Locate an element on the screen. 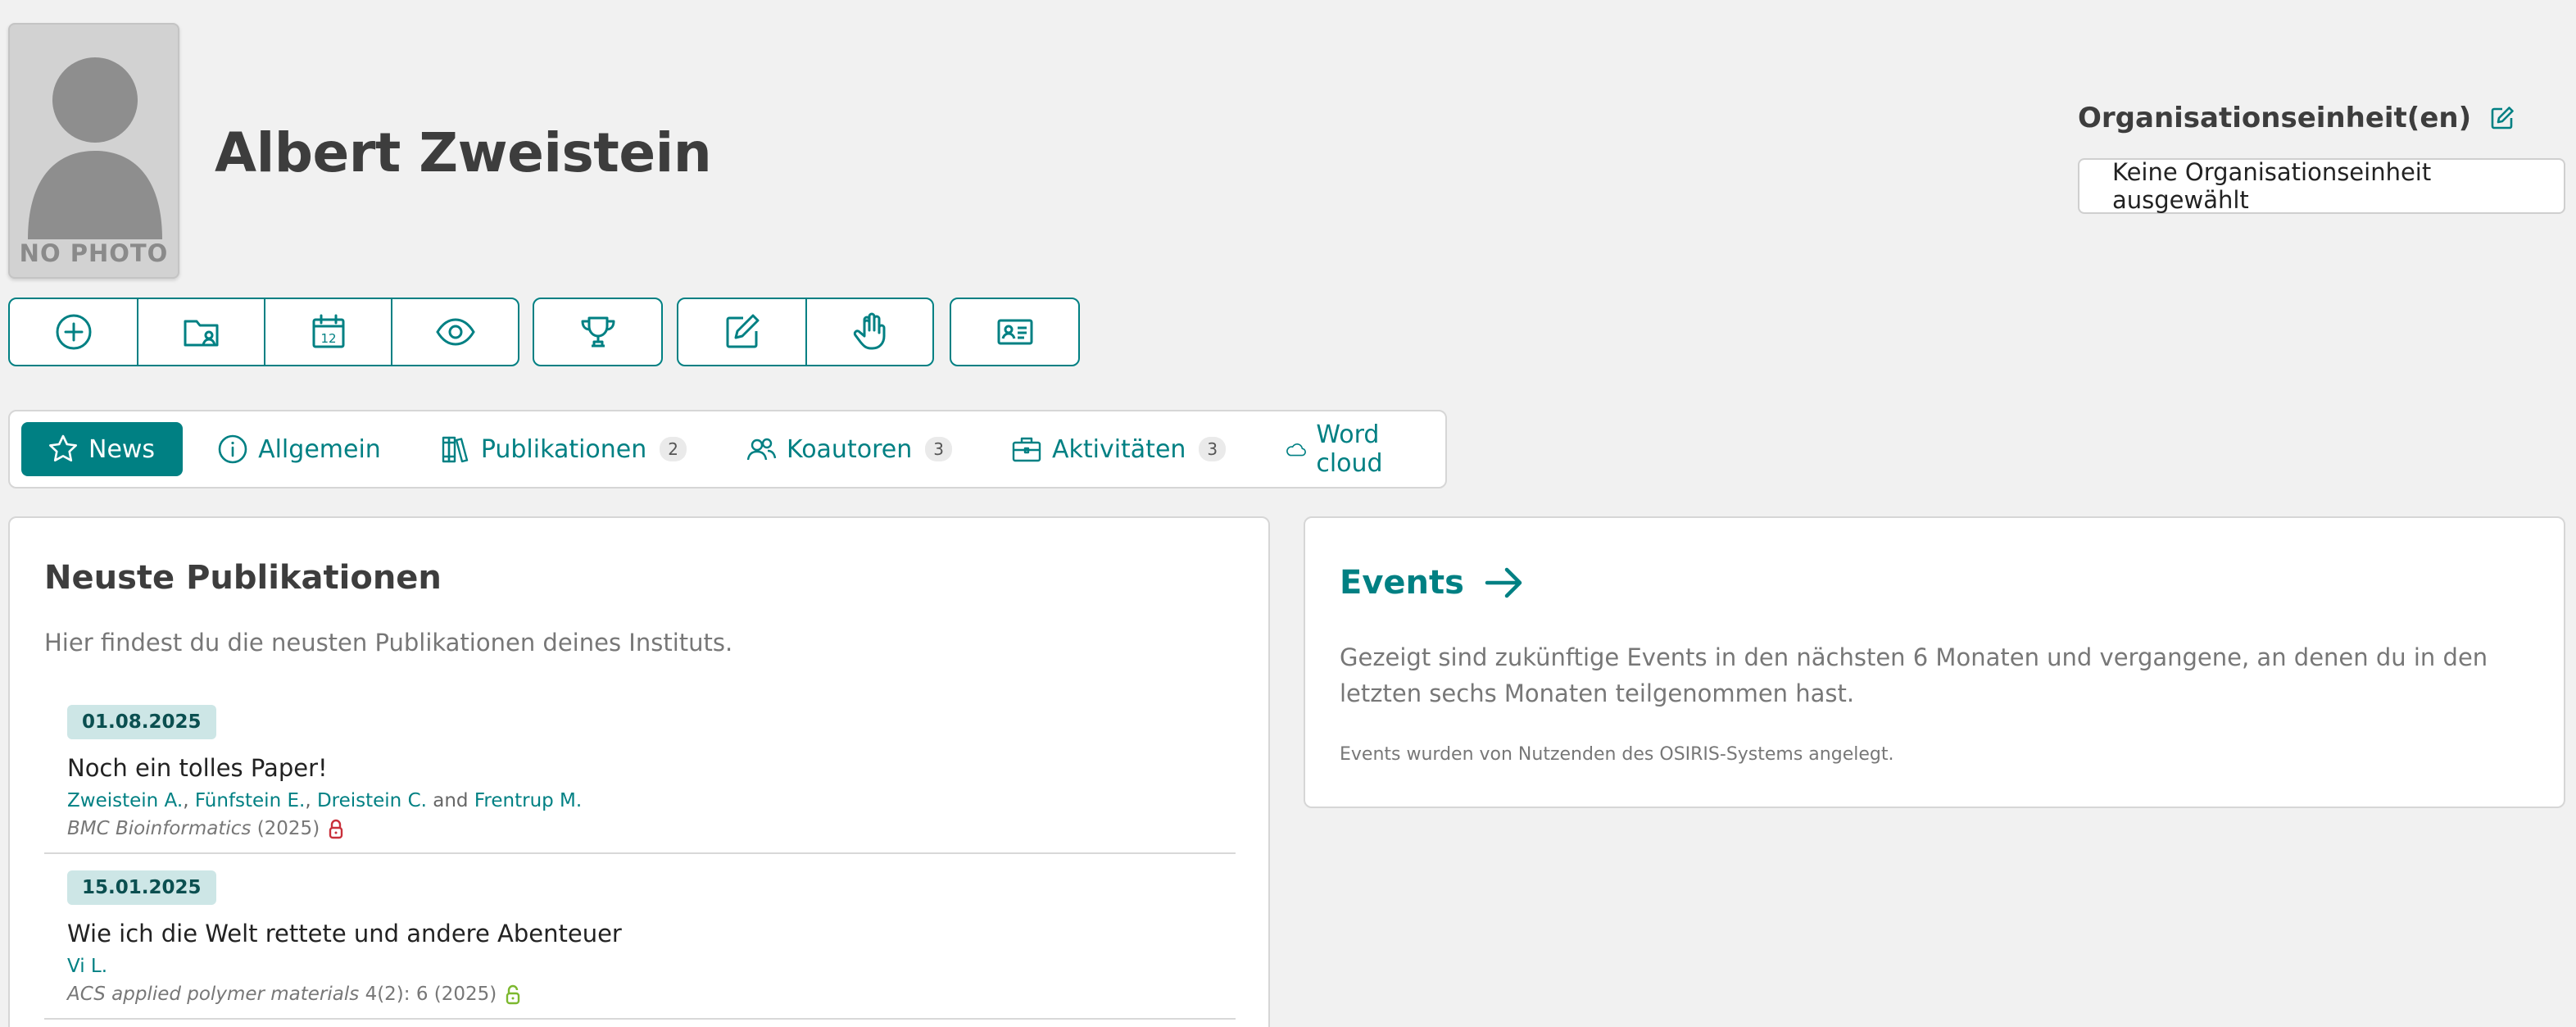 Image resolution: width=2576 pixels, height=1027 pixels. arrow-right-icon is located at coordinates (1503, 582).